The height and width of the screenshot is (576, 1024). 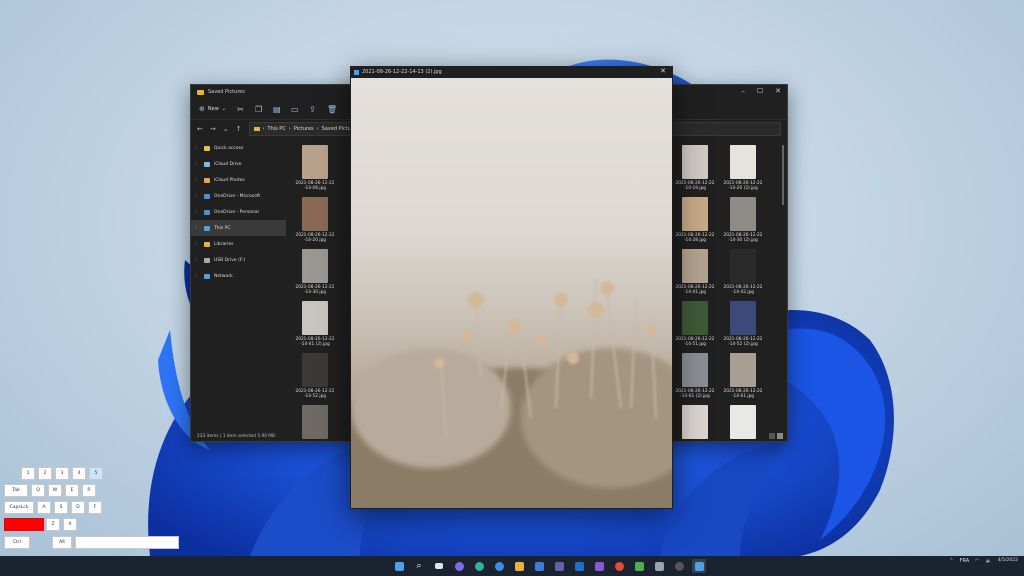 What do you see at coordinates (61, 507) in the screenshot?
I see `key-s: S` at bounding box center [61, 507].